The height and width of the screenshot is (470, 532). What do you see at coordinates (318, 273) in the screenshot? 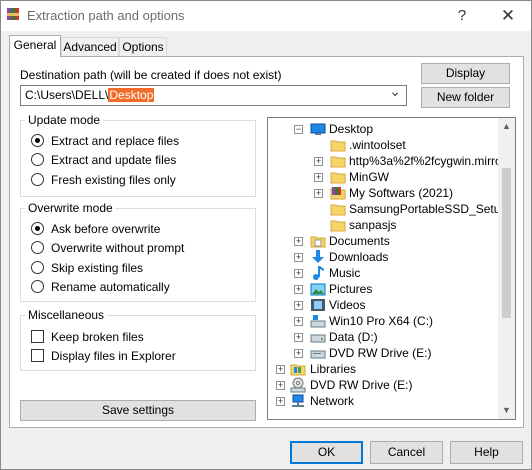
I see `music-icon` at bounding box center [318, 273].